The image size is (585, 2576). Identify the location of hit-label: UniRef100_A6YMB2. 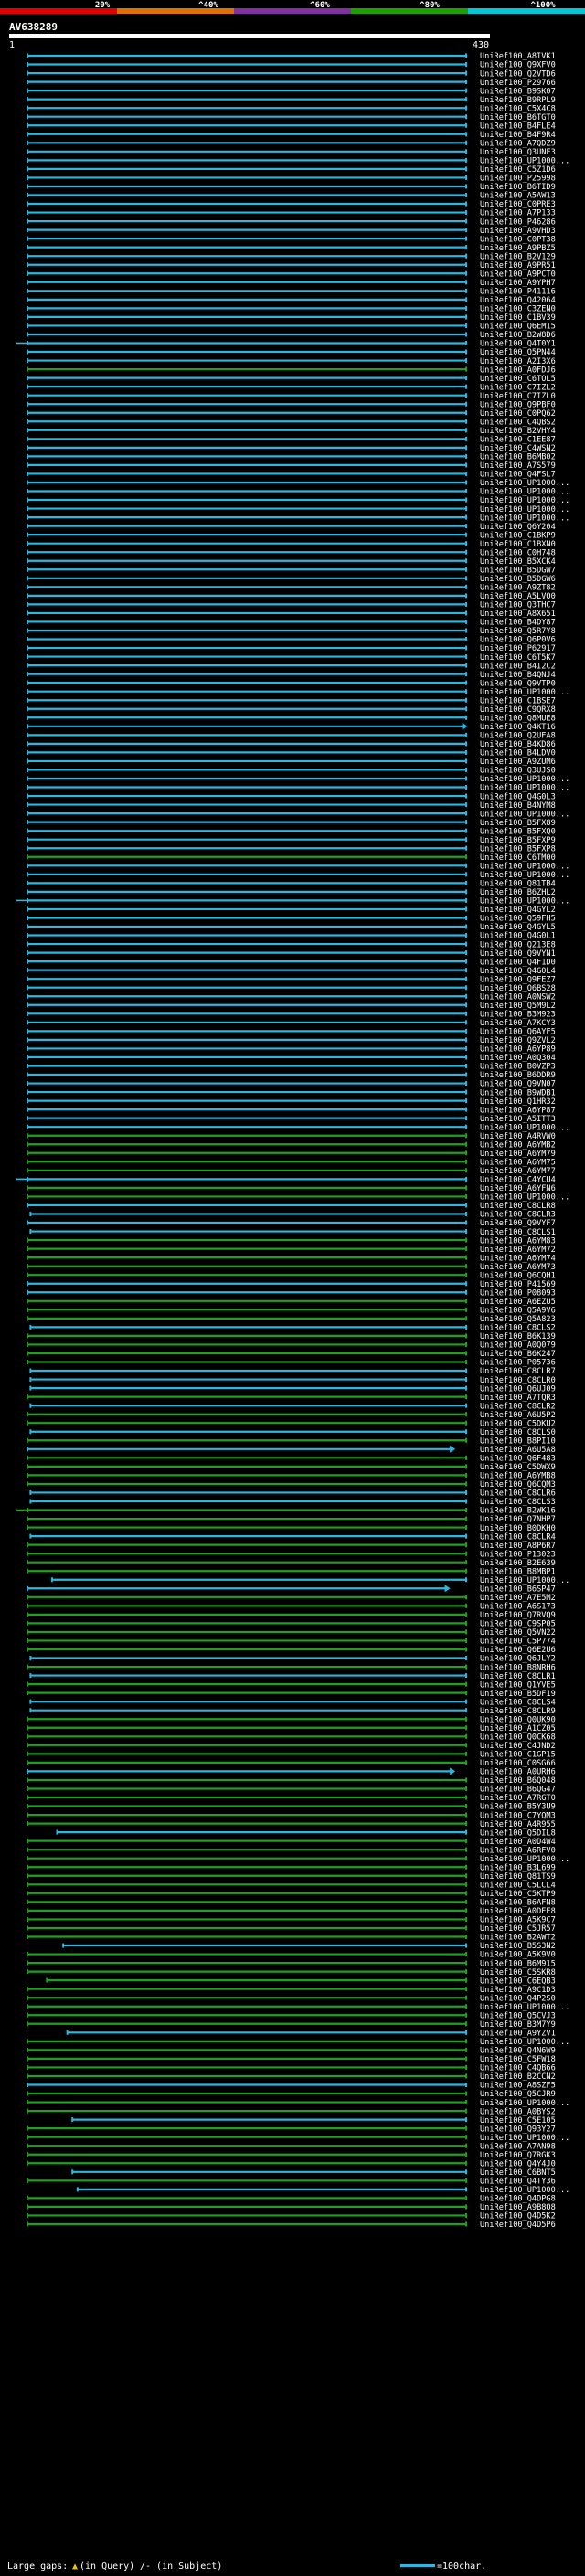
(518, 1145).